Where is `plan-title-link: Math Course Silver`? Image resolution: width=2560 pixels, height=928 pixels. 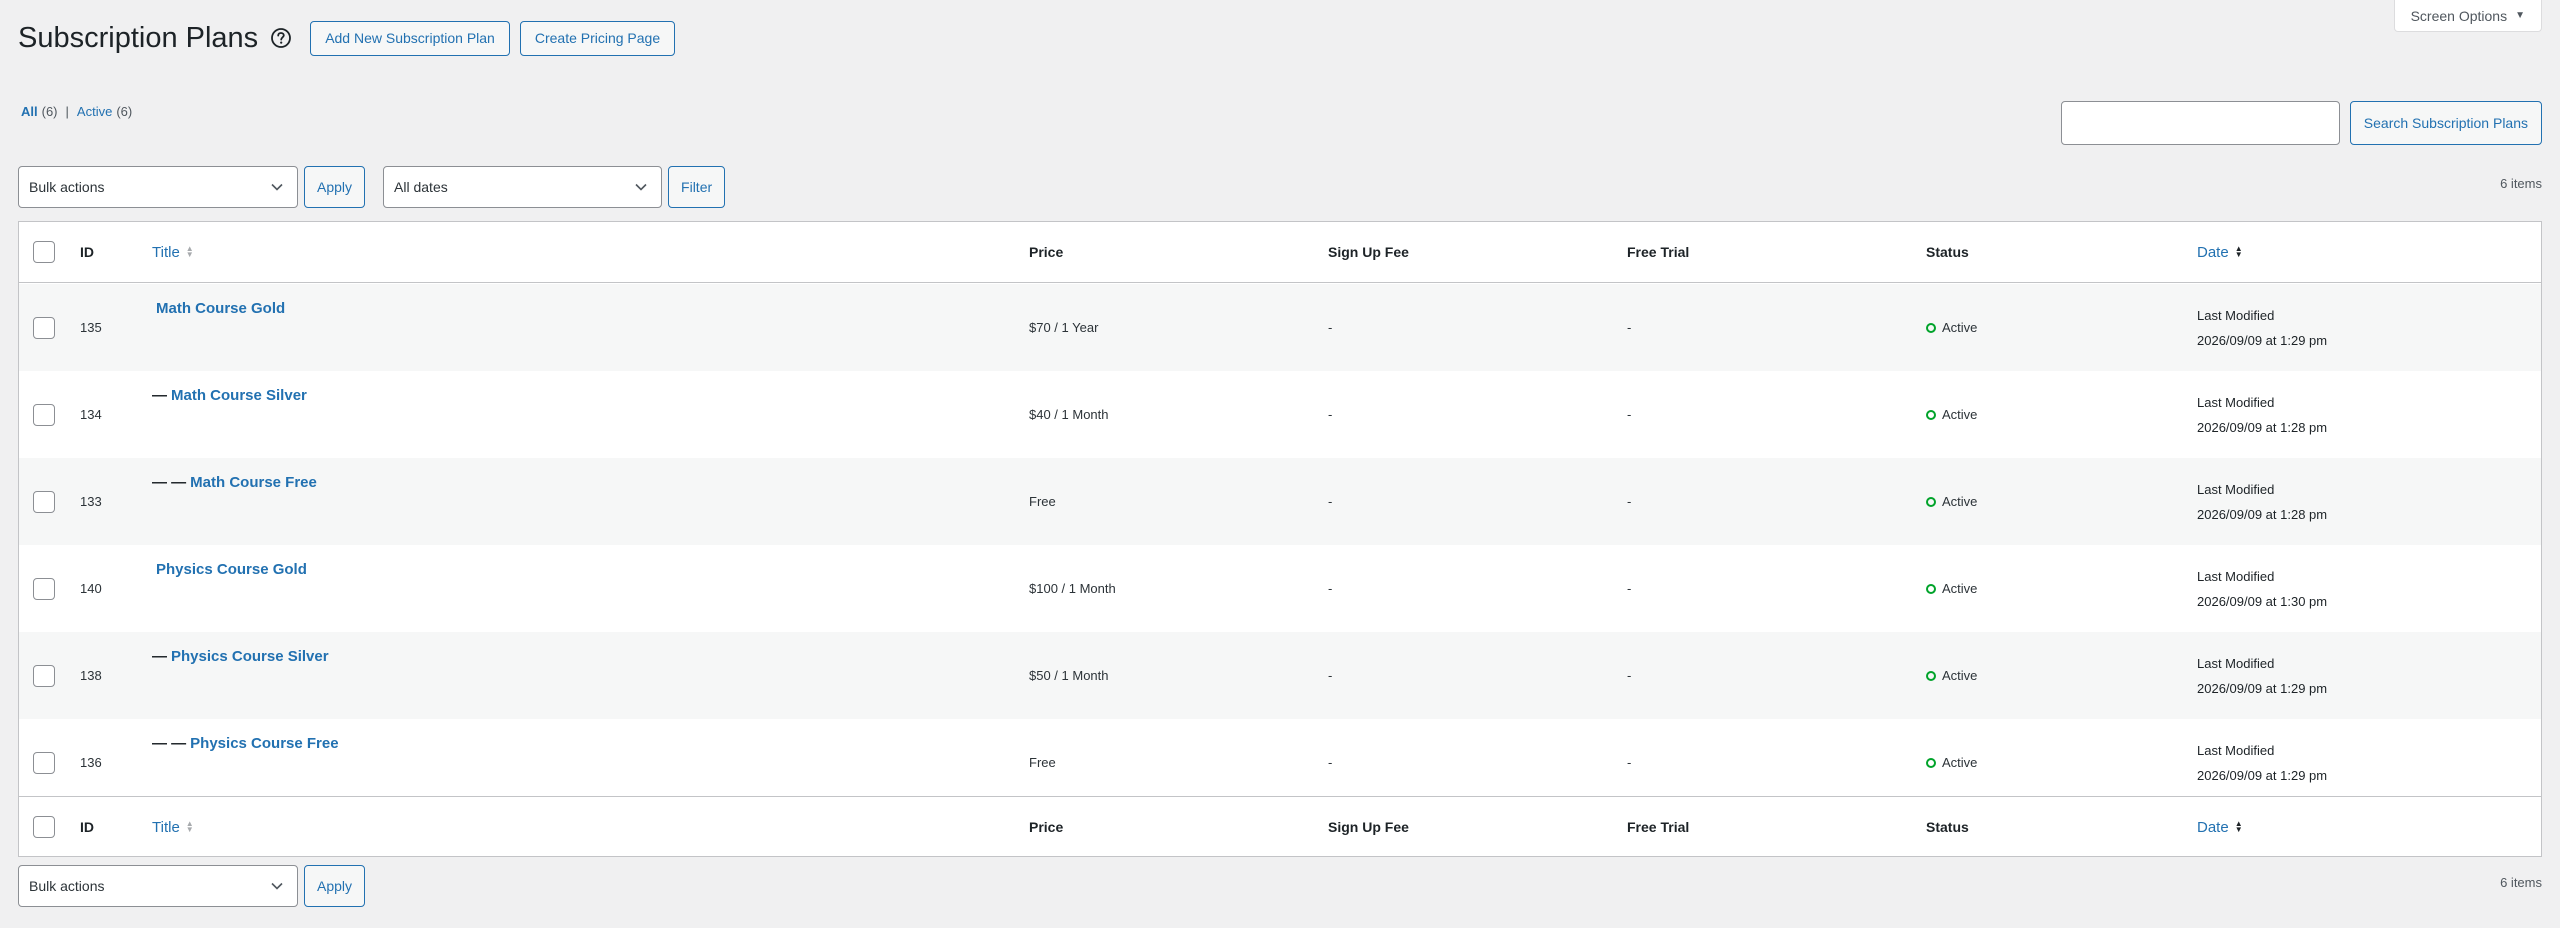 plan-title-link: Math Course Silver is located at coordinates (239, 395).